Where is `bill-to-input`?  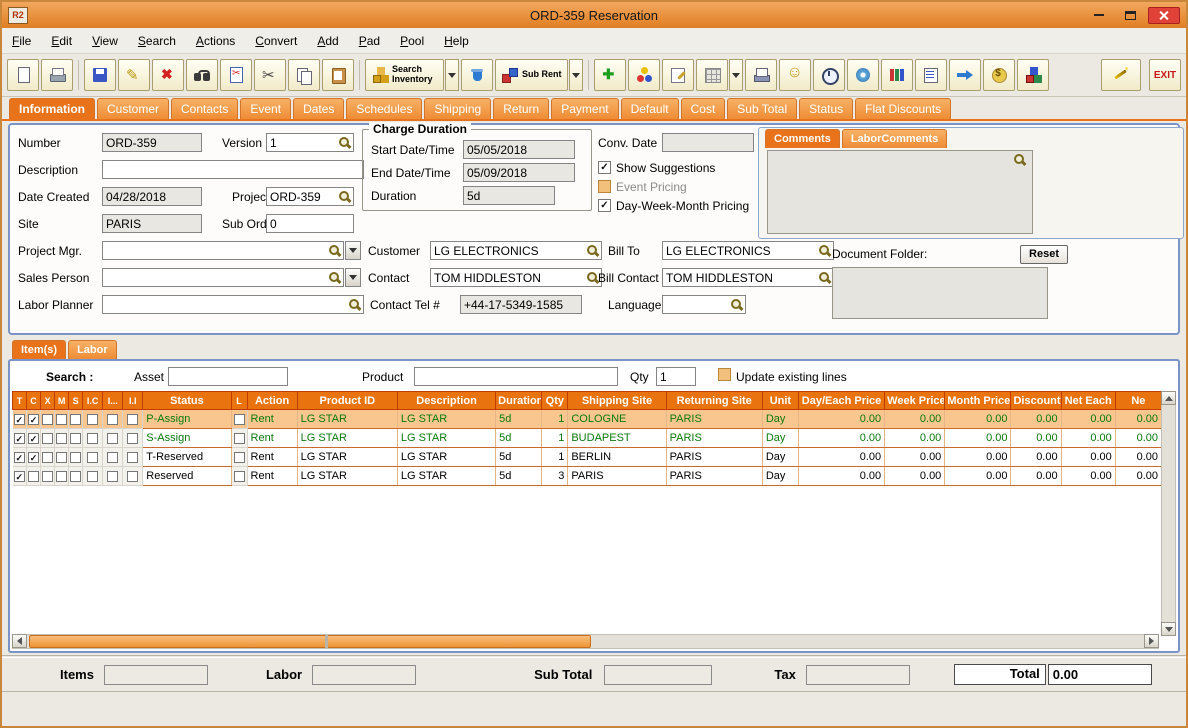
bill-to-input is located at coordinates (740, 250).